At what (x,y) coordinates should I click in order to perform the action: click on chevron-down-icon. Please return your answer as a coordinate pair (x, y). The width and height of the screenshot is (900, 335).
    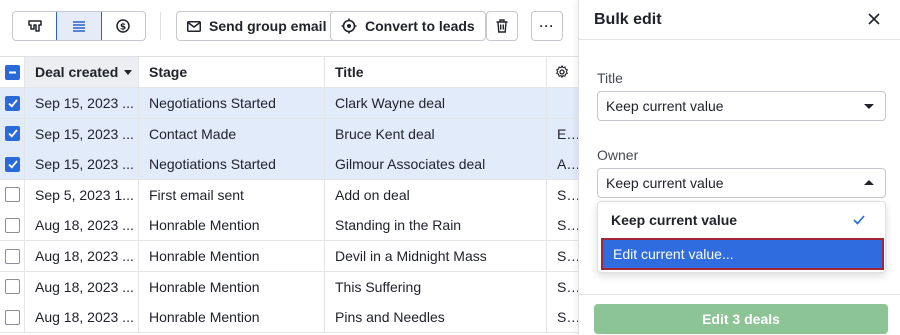
    Looking at the image, I should click on (869, 106).